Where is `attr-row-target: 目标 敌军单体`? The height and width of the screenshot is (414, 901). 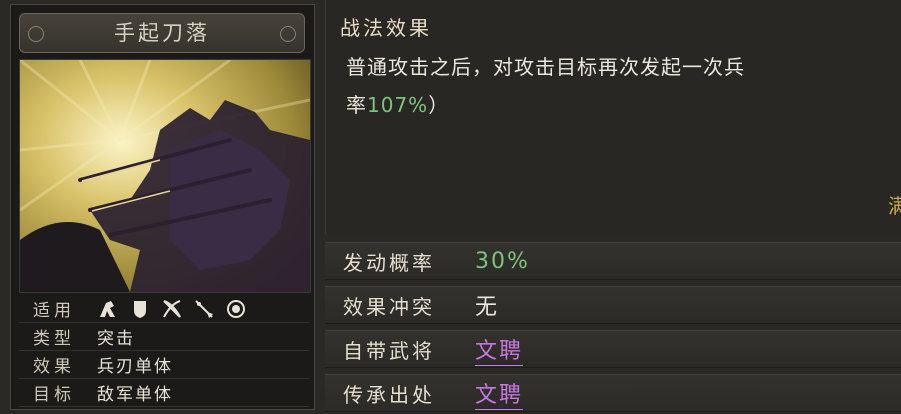 attr-row-target: 目标 敌军单体 is located at coordinates (164, 393).